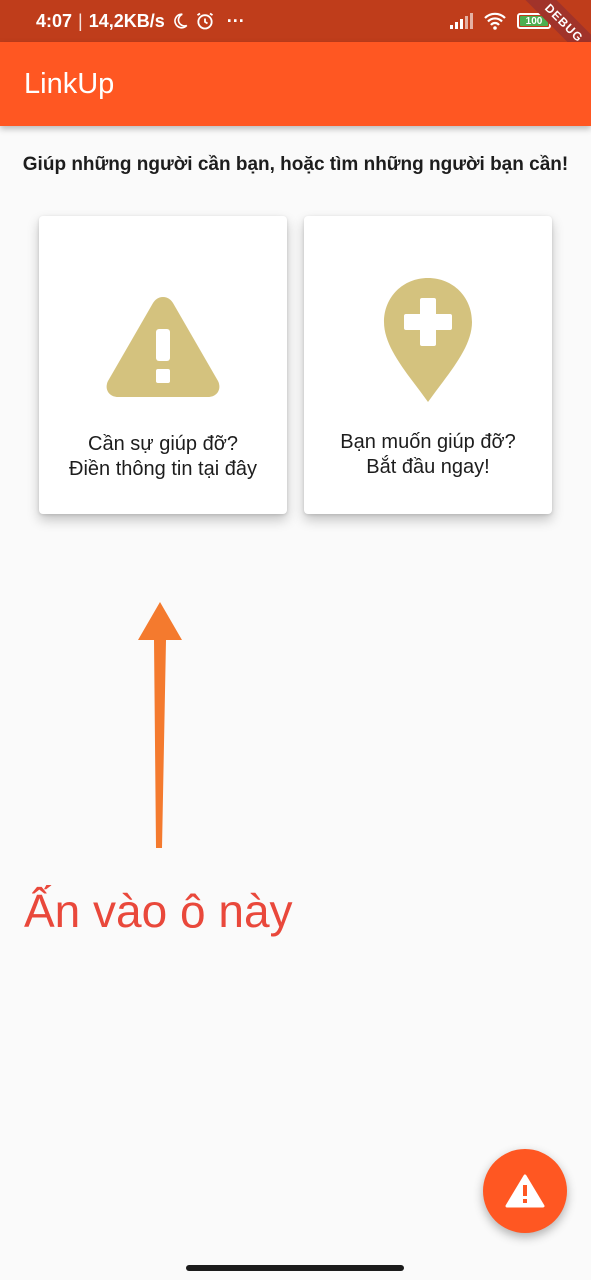  Describe the element at coordinates (204, 21) in the screenshot. I see `alarm-icon` at that location.